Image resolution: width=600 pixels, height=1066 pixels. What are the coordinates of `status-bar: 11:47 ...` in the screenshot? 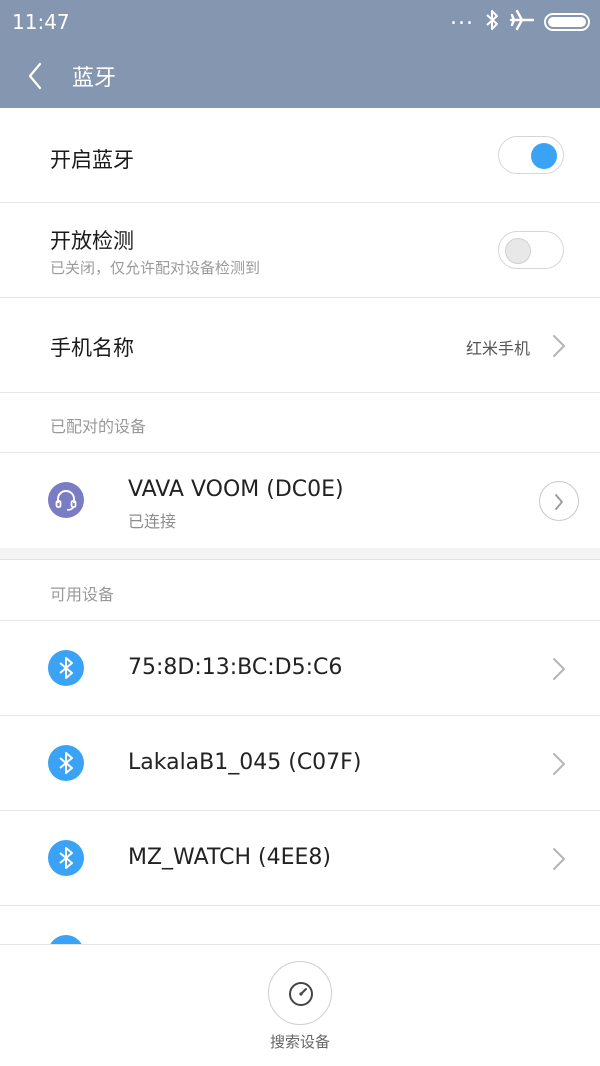 It's located at (300, 22).